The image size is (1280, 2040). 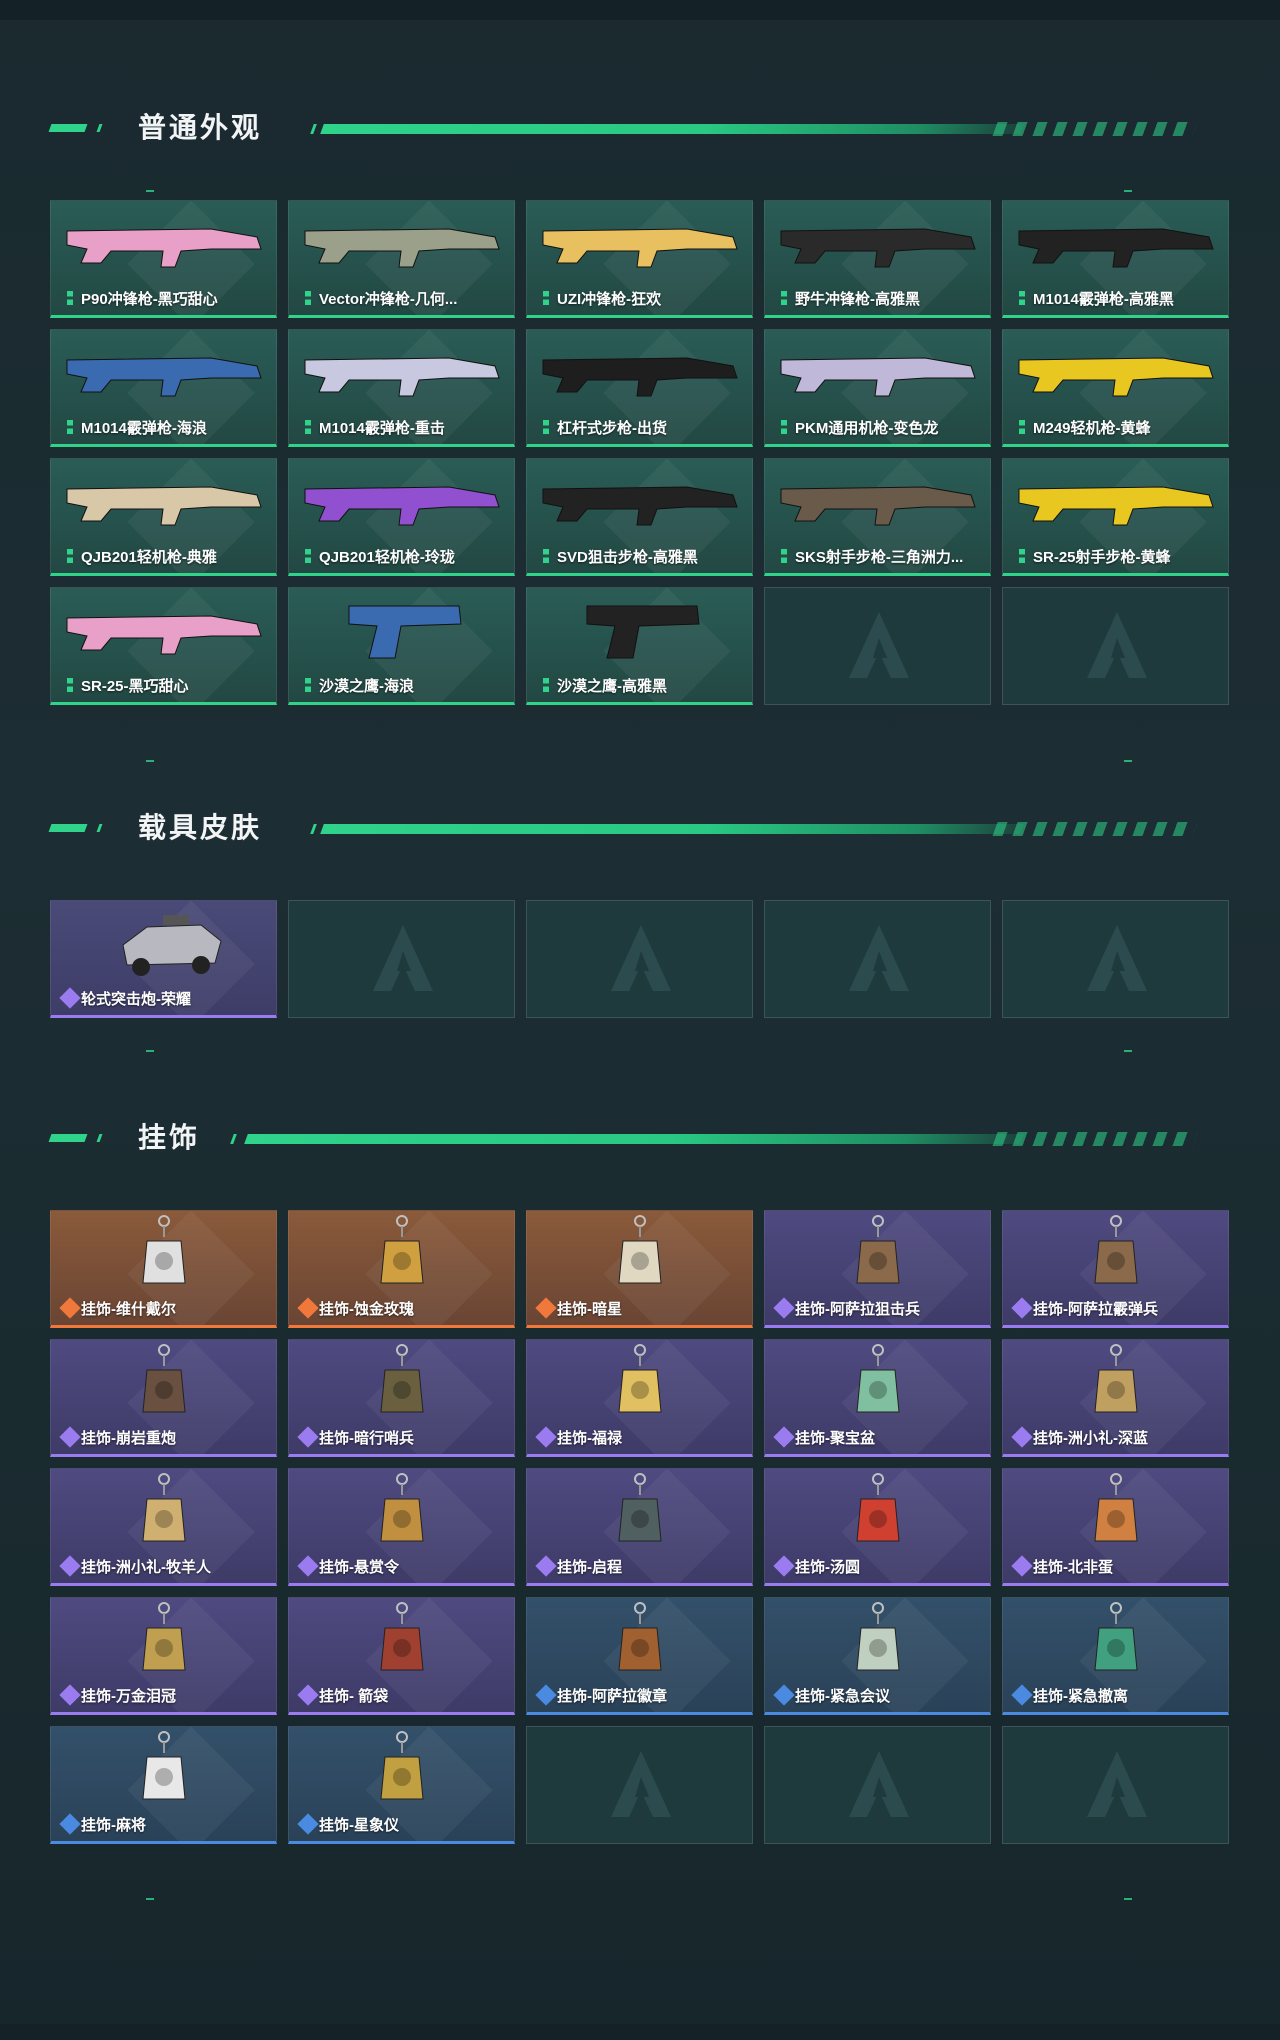 What do you see at coordinates (163, 1656) in the screenshot?
I see `charm-card: 挂饰-万金泪冠` at bounding box center [163, 1656].